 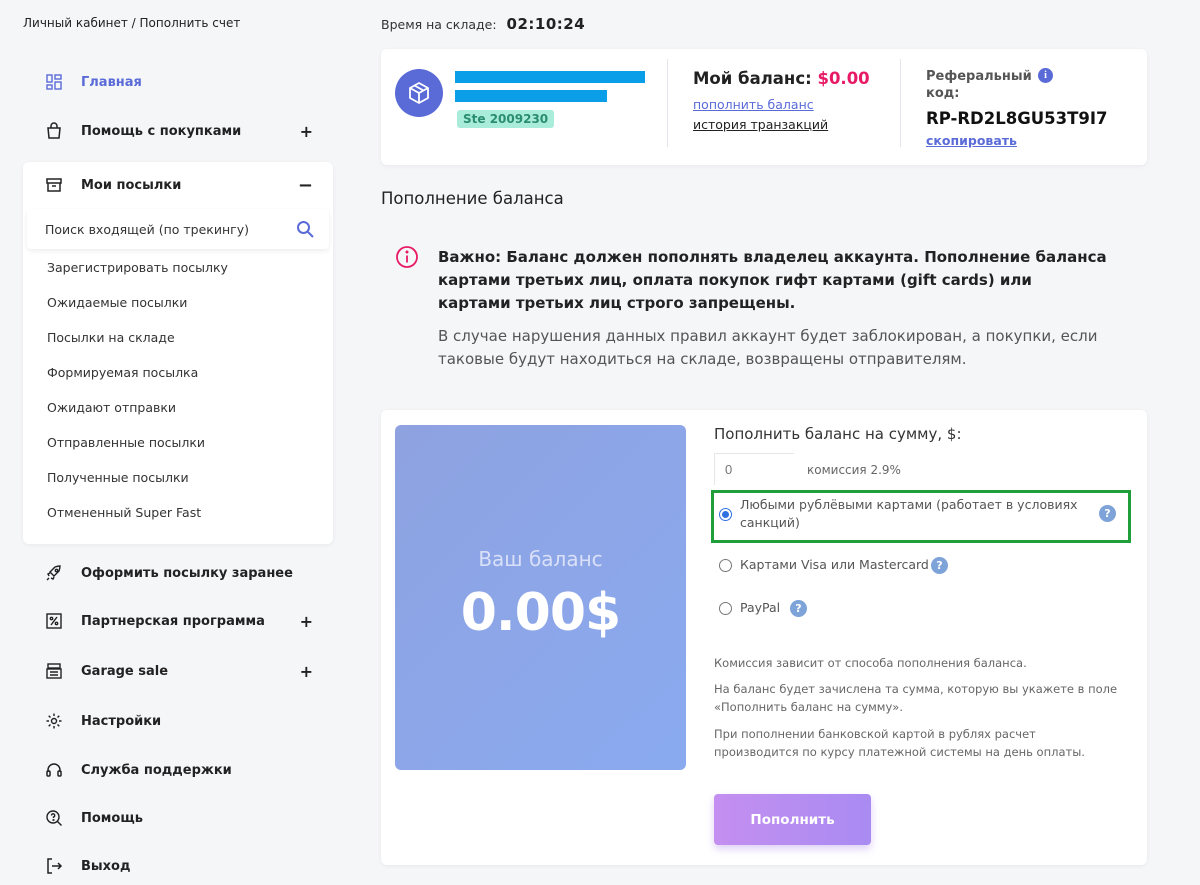 What do you see at coordinates (725, 608) in the screenshot?
I see `radio-paypal` at bounding box center [725, 608].